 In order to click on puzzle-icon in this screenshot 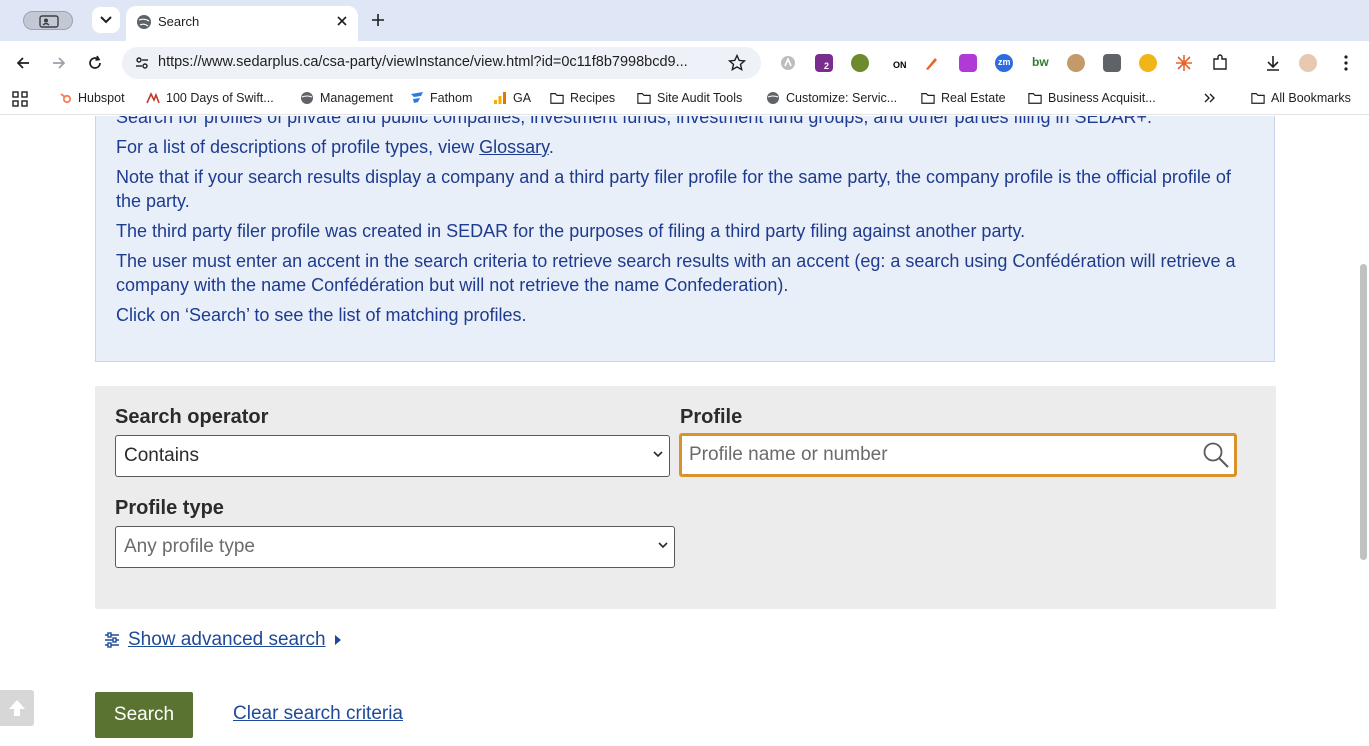, I will do `click(1220, 63)`.